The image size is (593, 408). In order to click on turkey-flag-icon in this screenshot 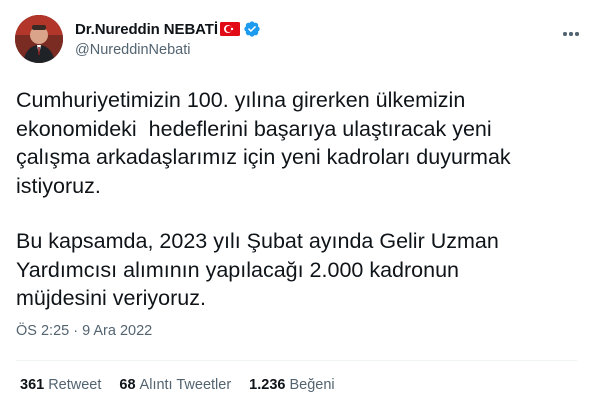, I will do `click(229, 29)`.